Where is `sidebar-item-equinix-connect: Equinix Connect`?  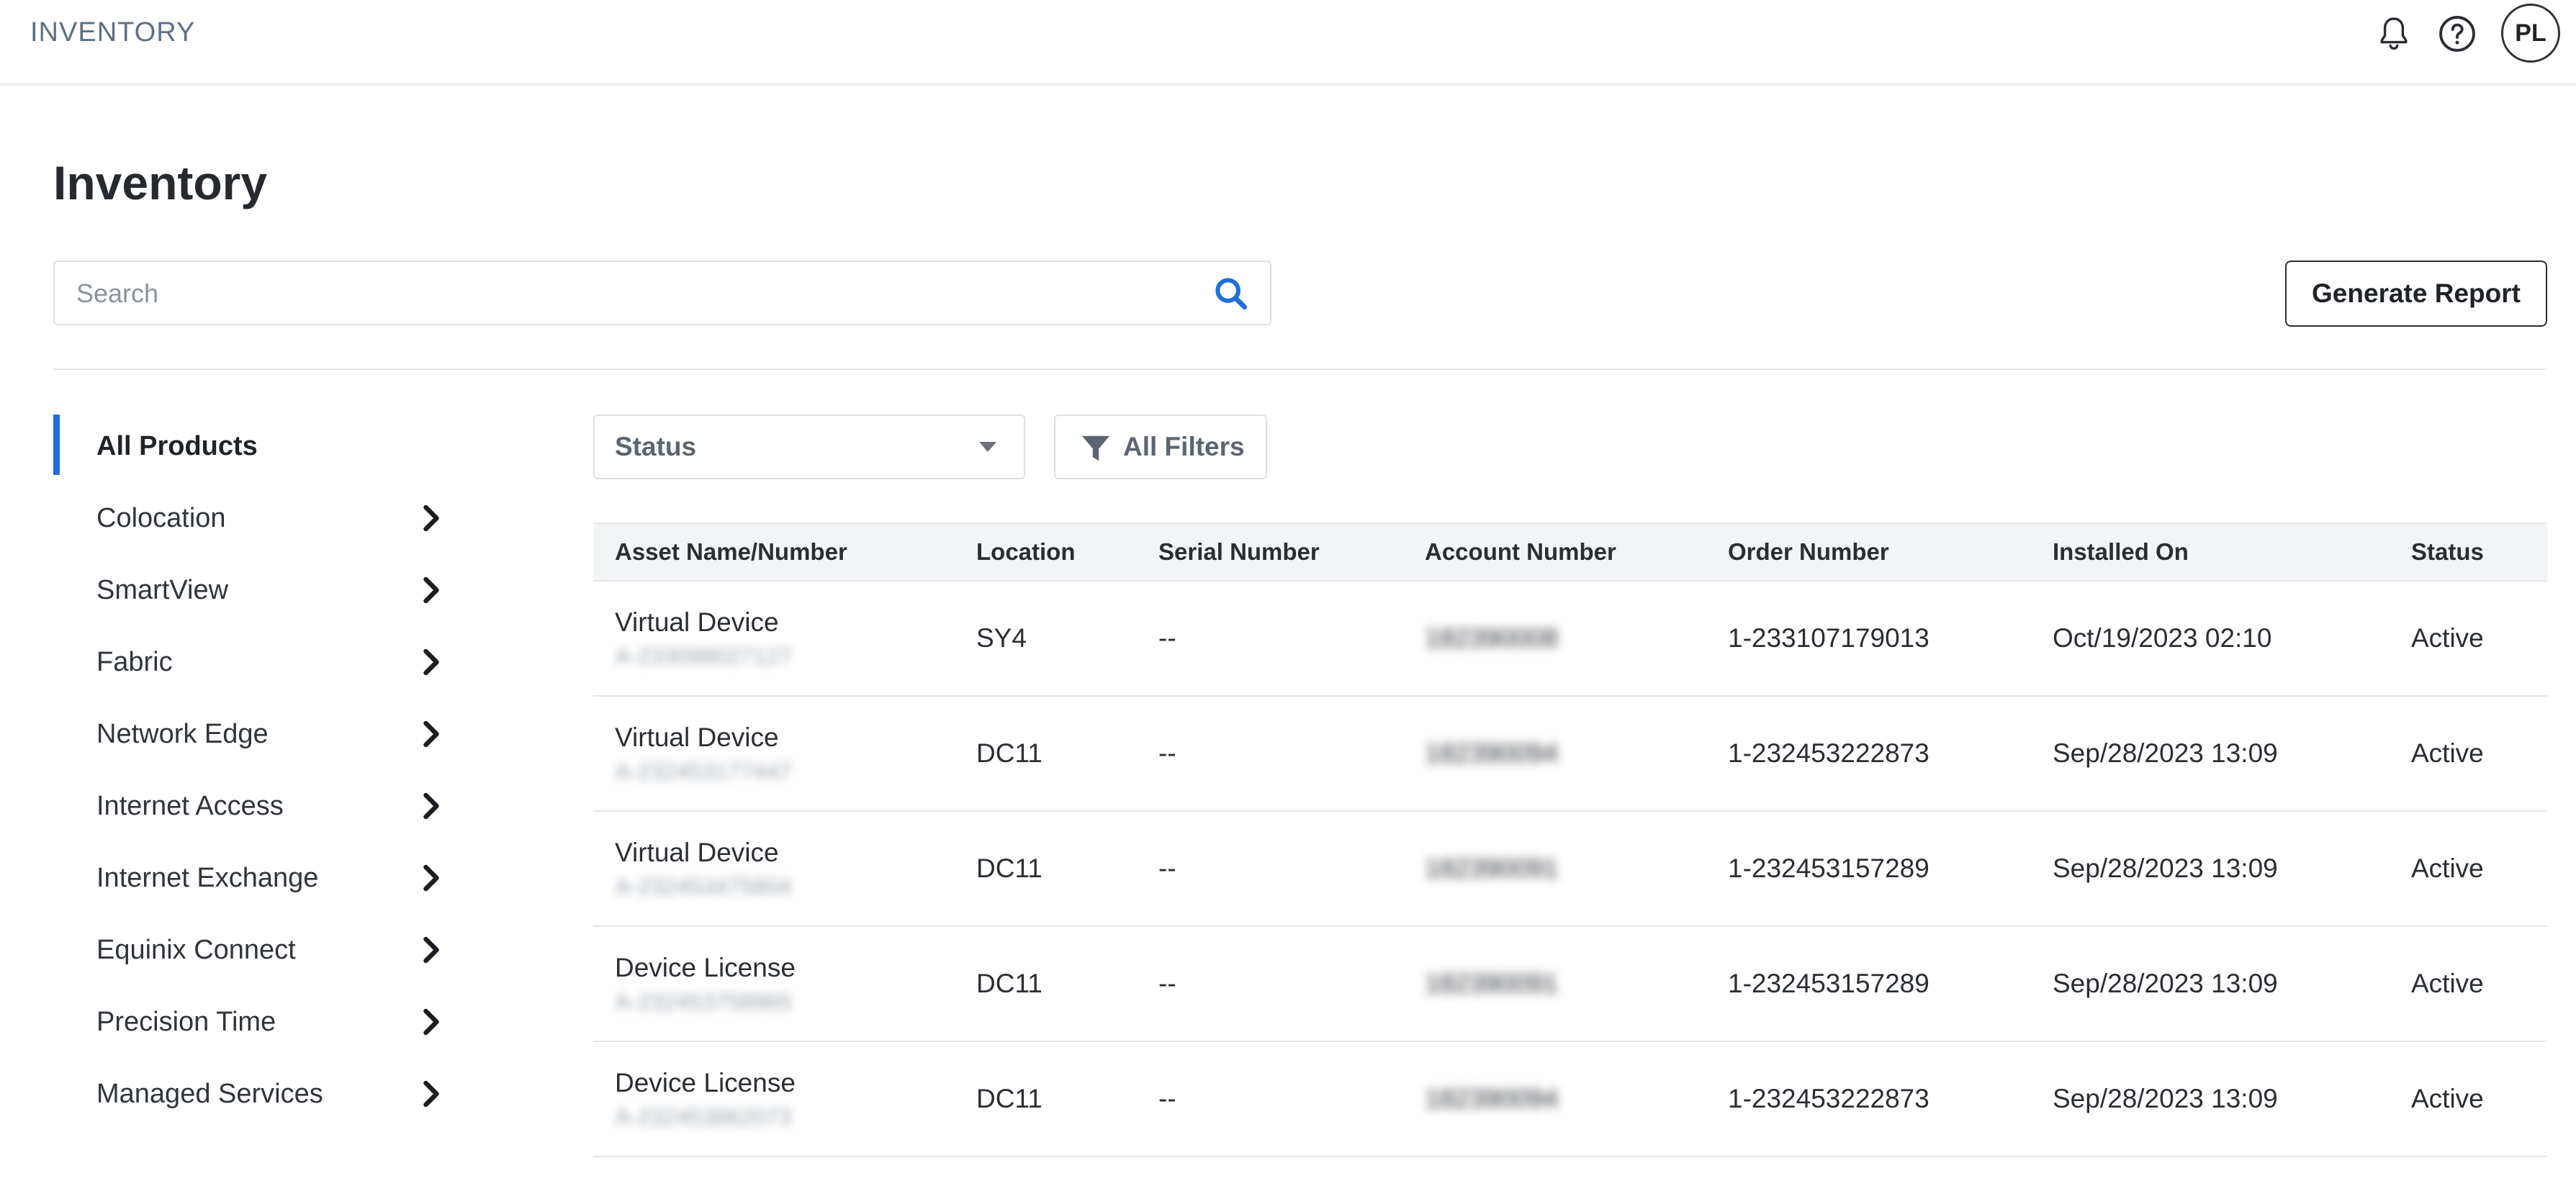 sidebar-item-equinix-connect: Equinix Connect is located at coordinates (254, 950).